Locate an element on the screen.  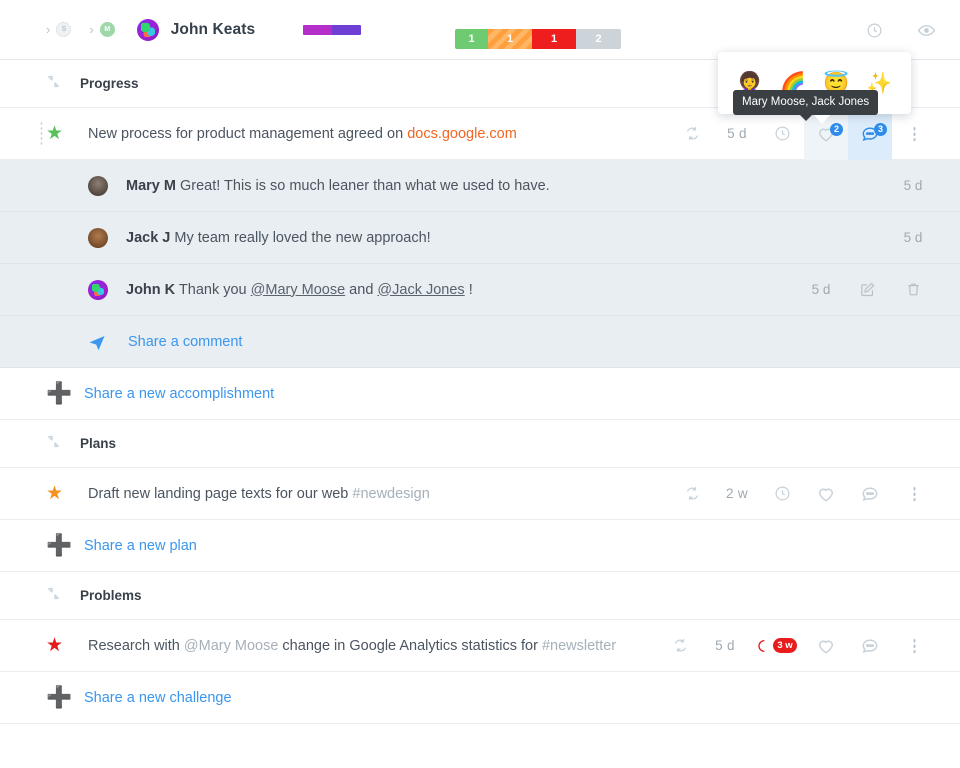
user-block: John Keats is located at coordinates (196, 29).